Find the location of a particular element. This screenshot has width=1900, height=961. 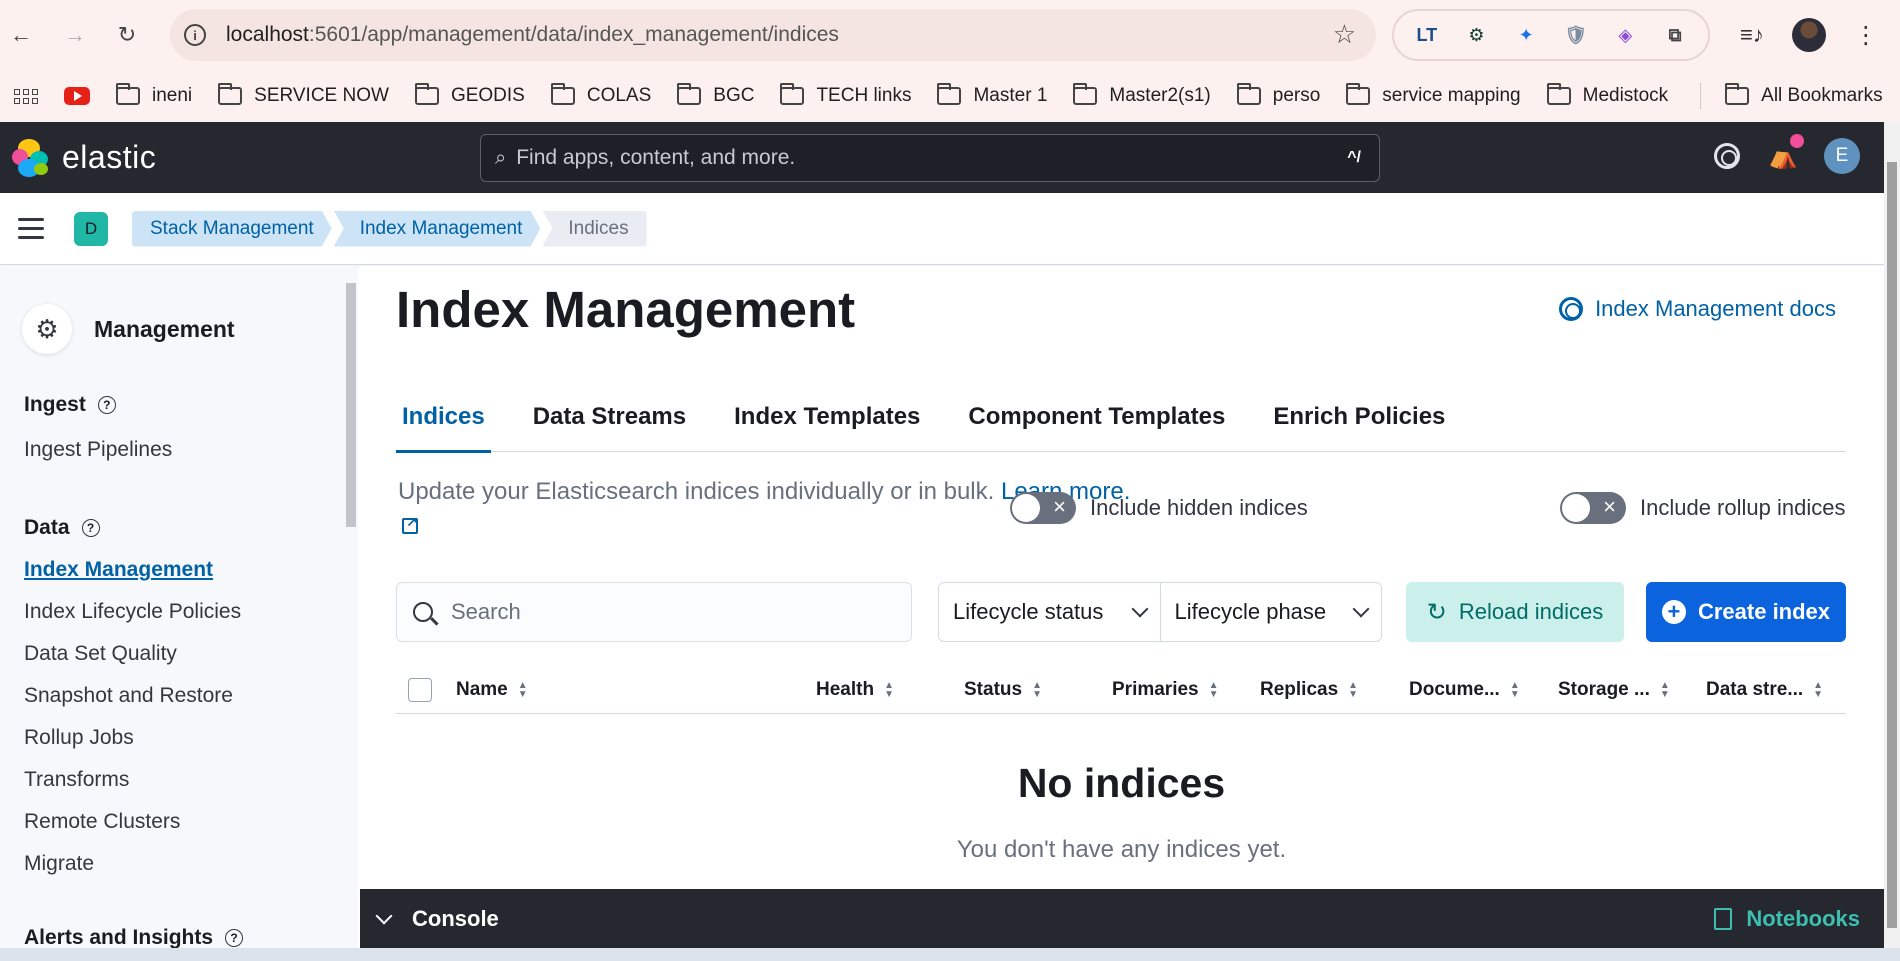

tab-index-templates: Index Templates is located at coordinates (827, 417).